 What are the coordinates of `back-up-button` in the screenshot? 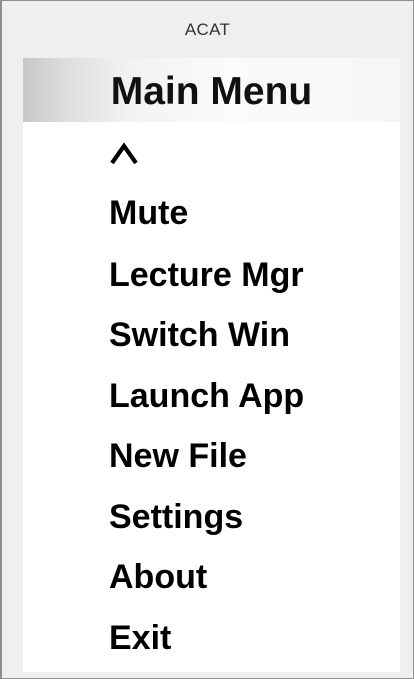 It's located at (124, 152).